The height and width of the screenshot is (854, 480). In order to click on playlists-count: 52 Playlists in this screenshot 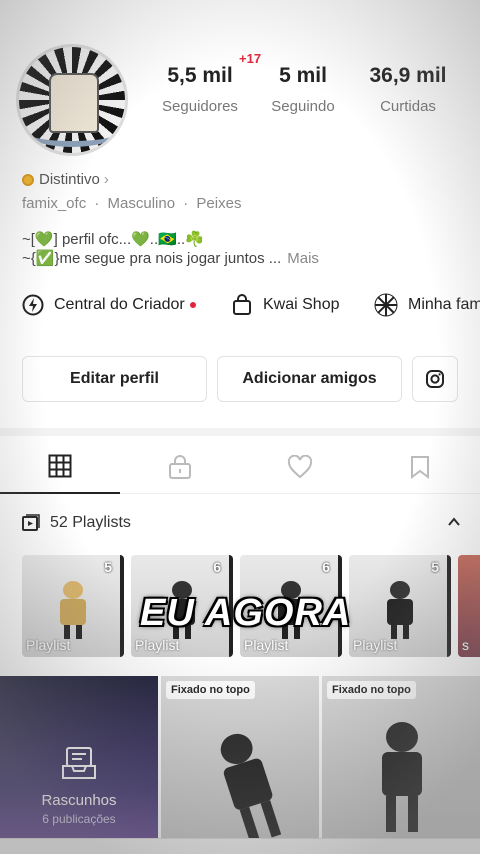, I will do `click(90, 522)`.